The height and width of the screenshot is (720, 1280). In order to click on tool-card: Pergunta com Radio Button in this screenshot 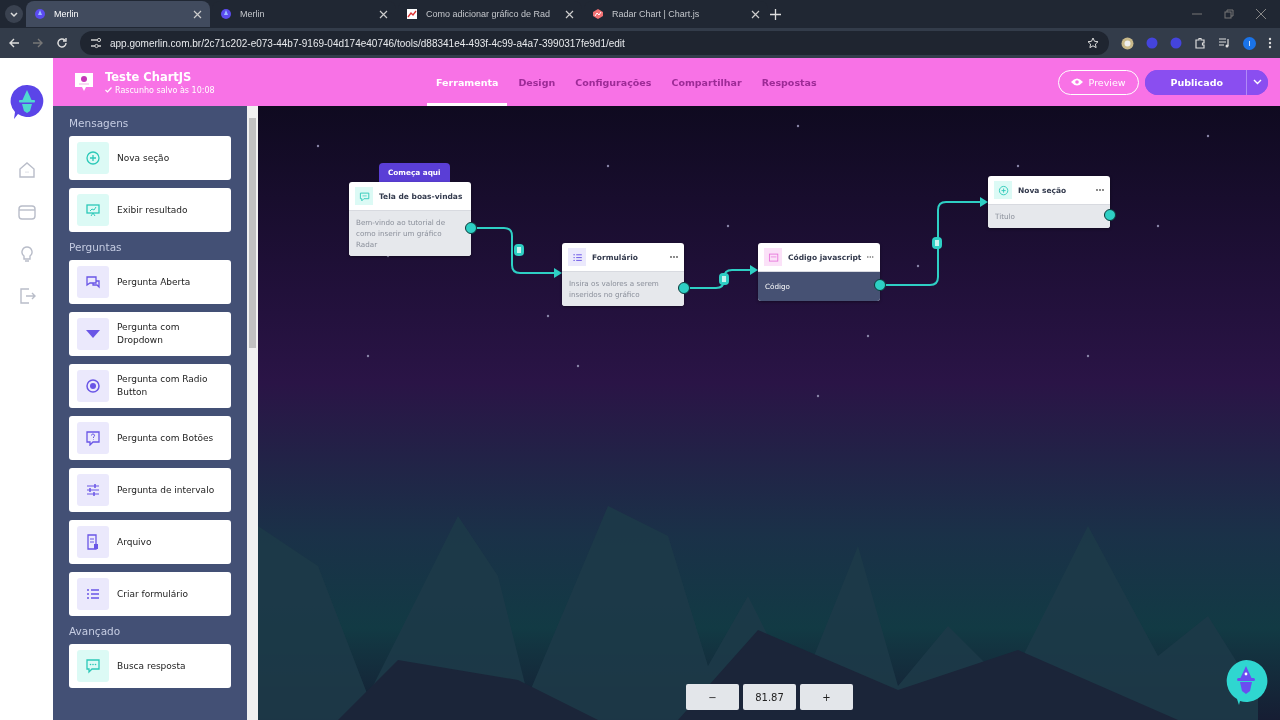, I will do `click(150, 386)`.